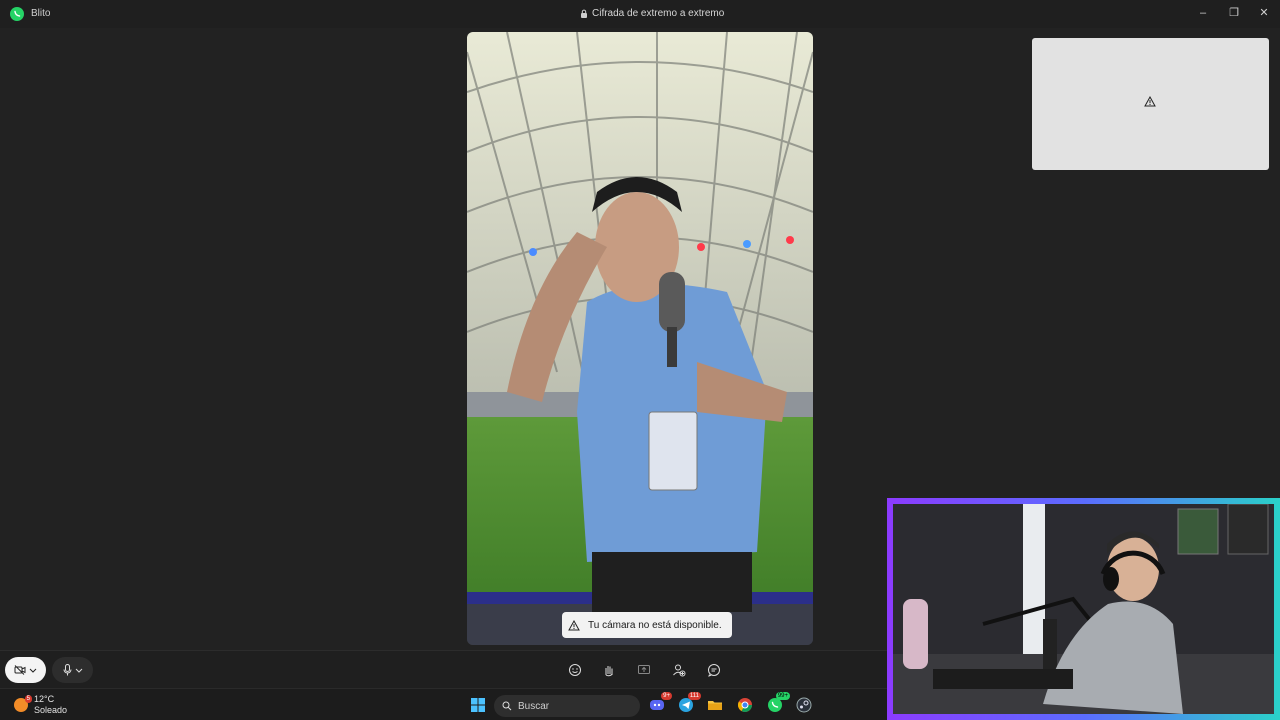  I want to click on emoji-icon, so click(575, 670).